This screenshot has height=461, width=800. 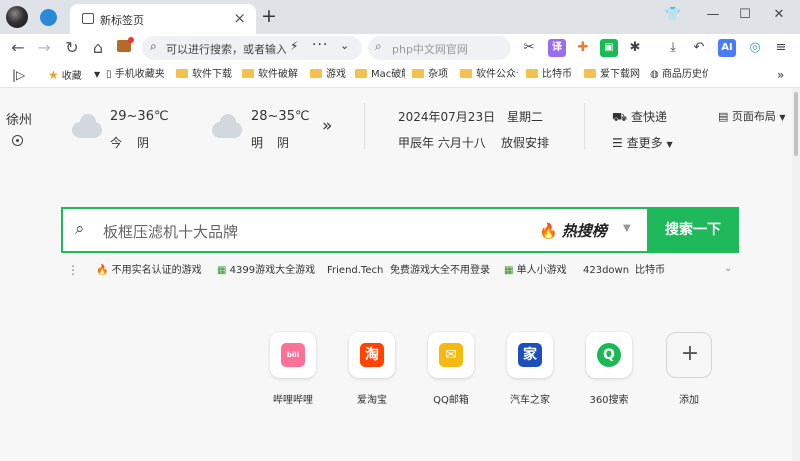 What do you see at coordinates (525, 117) in the screenshot?
I see `calendar-weekday: 星期二` at bounding box center [525, 117].